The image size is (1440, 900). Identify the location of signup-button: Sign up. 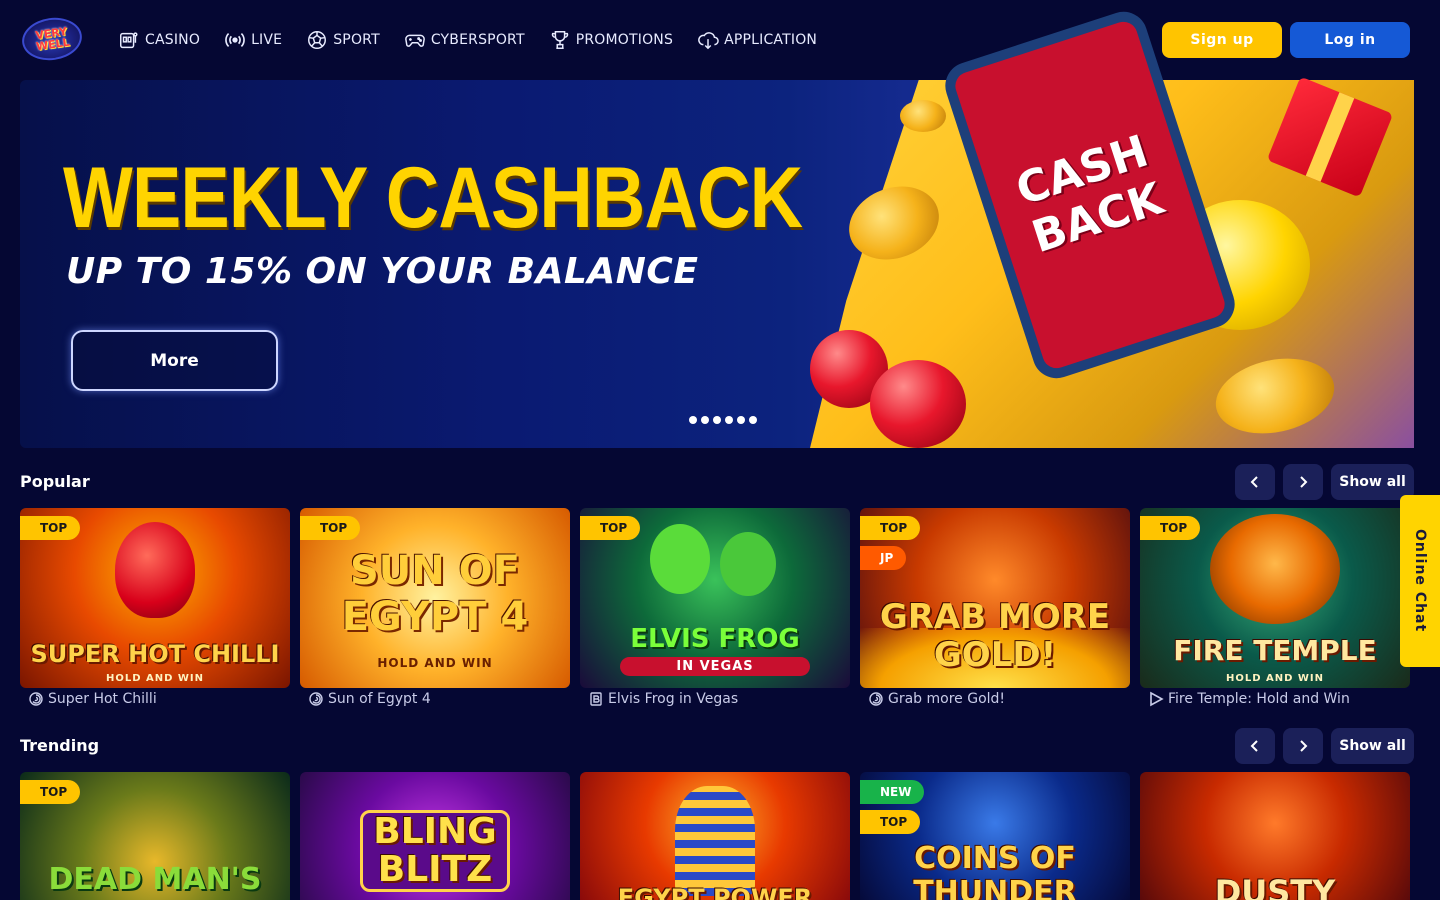
(1222, 40).